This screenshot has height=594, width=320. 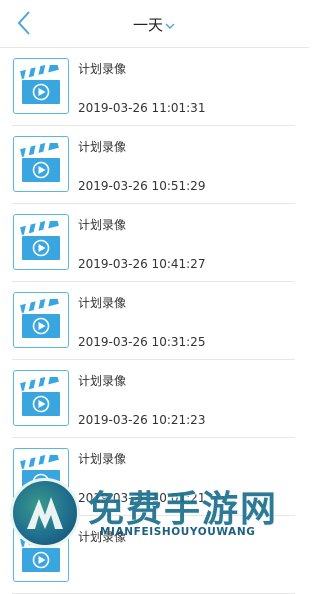 What do you see at coordinates (142, 264) in the screenshot?
I see `recording-timestamp: 2019-03-26 10:41:27` at bounding box center [142, 264].